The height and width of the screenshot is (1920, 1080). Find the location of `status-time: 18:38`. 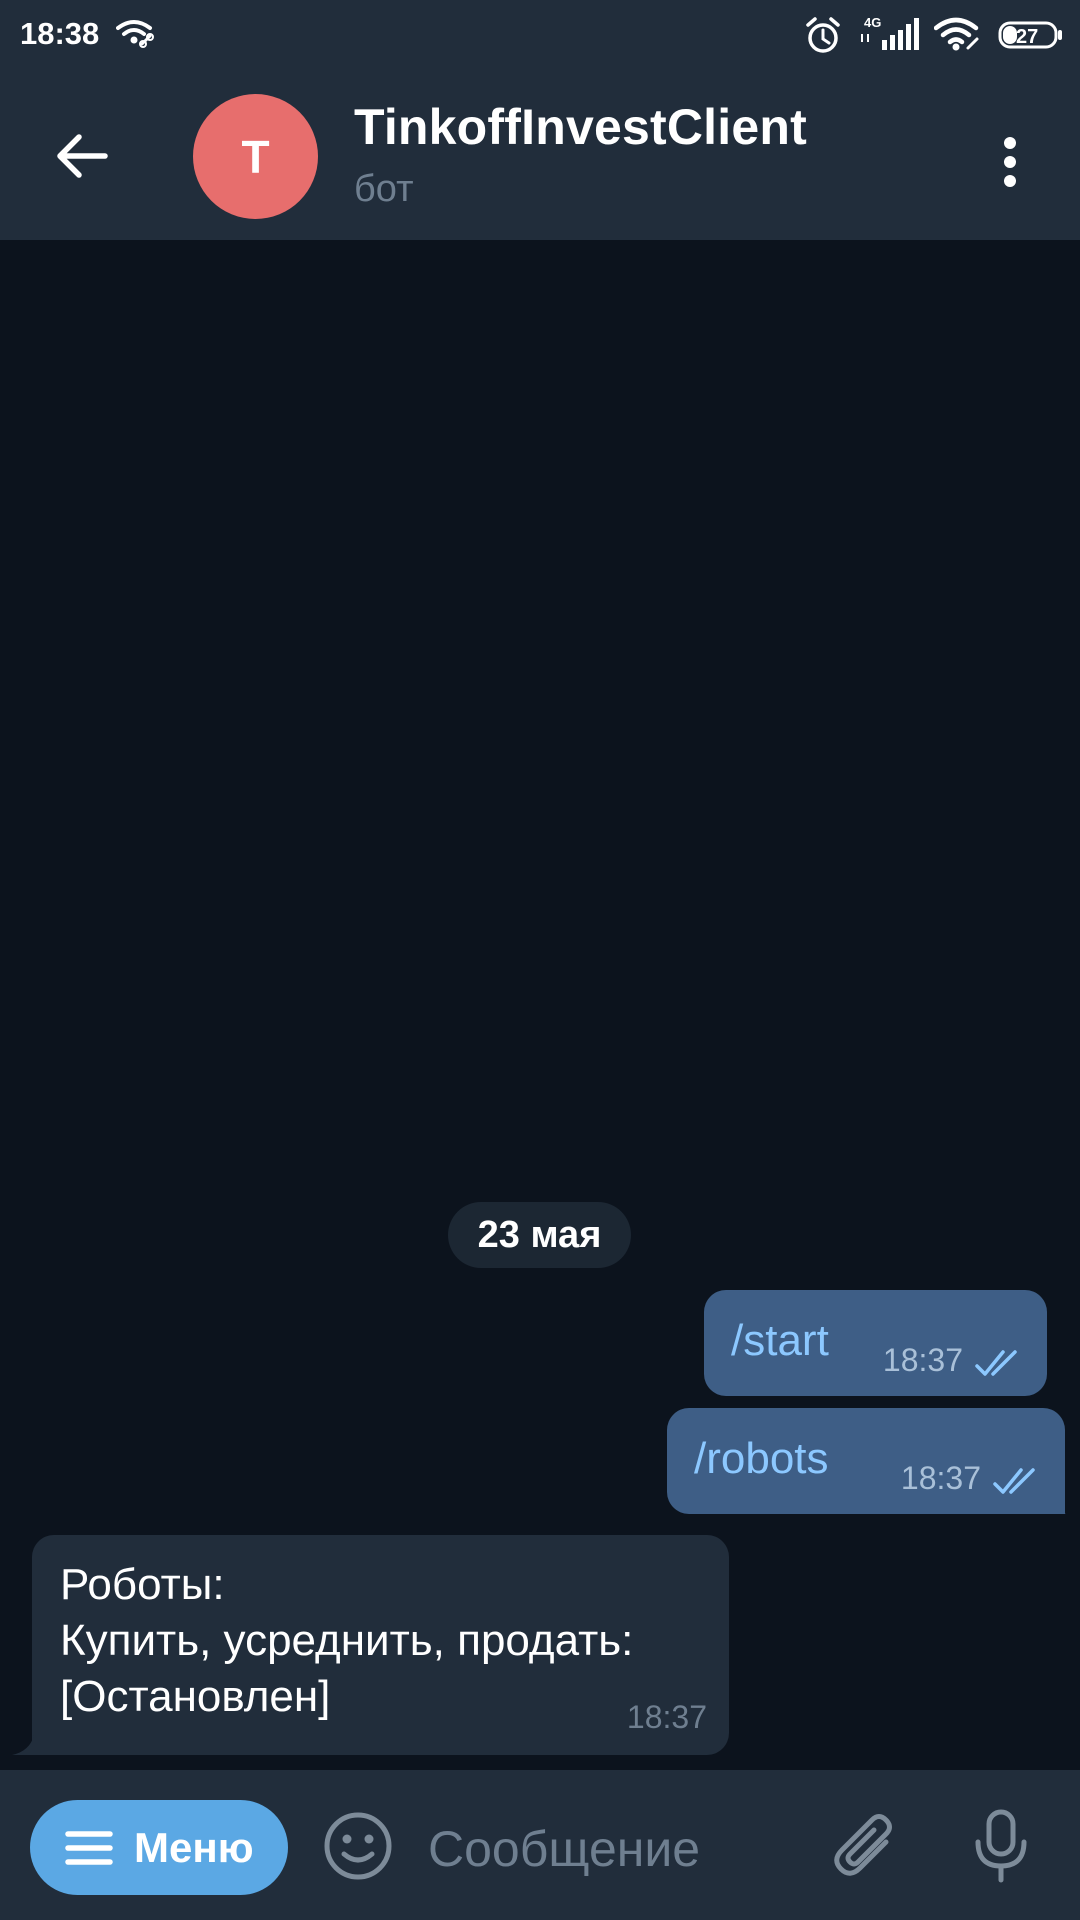

status-time: 18:38 is located at coordinates (60, 33).